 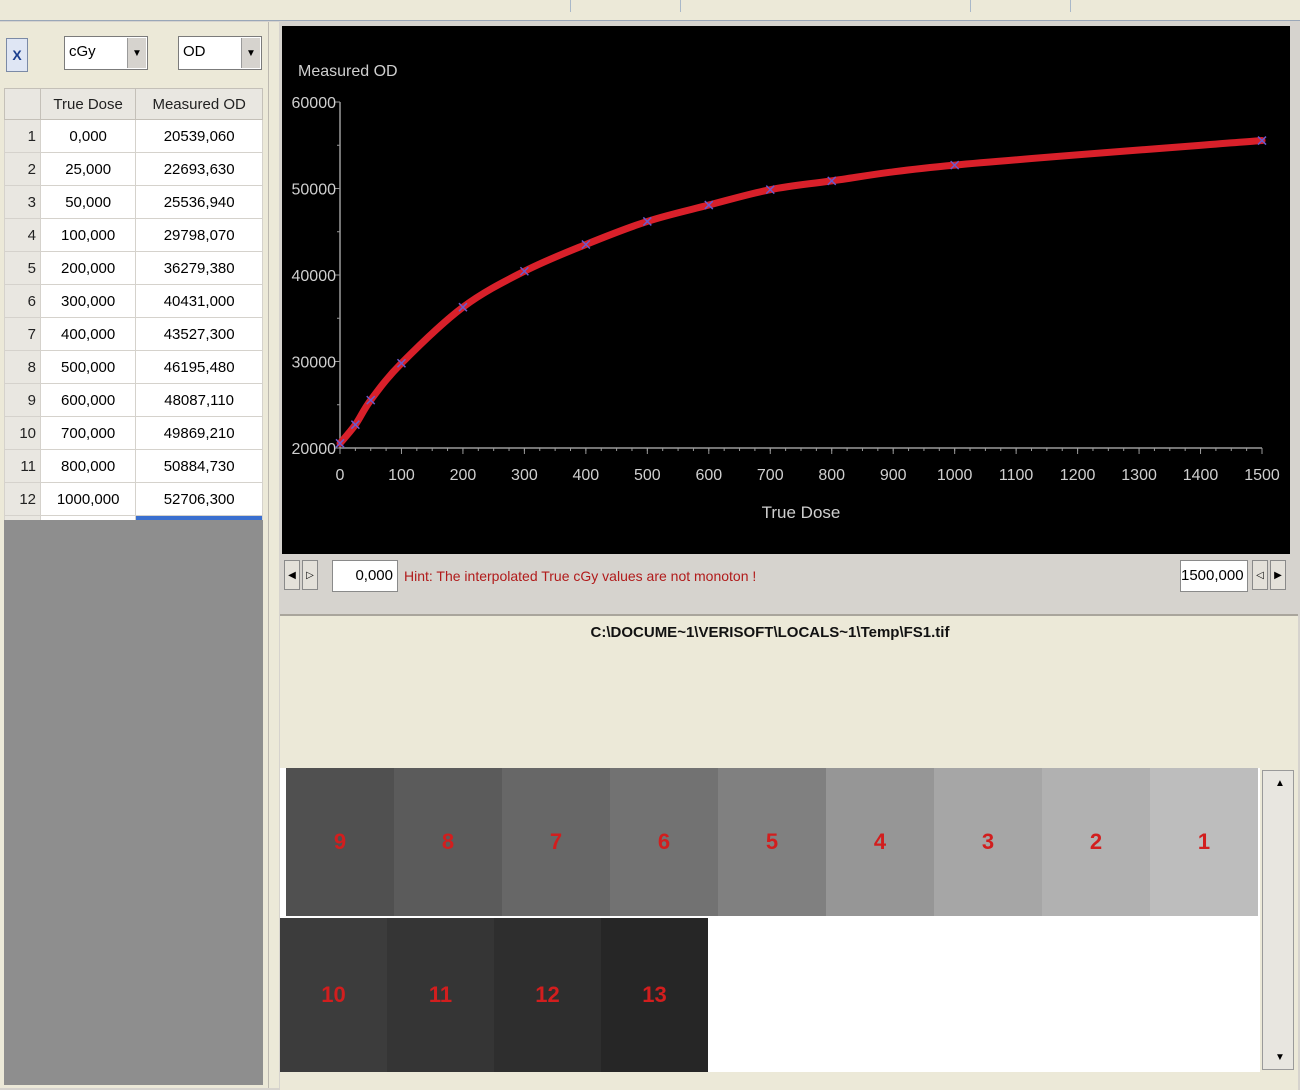 I want to click on table-row: 1 0,000 20539,060, so click(x=133, y=136).